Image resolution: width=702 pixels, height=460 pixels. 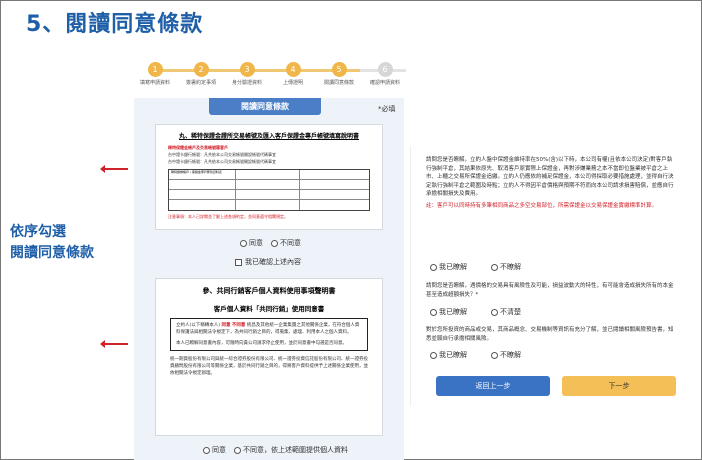 I want to click on step-4-label: 上傳證明, so click(x=292, y=83).